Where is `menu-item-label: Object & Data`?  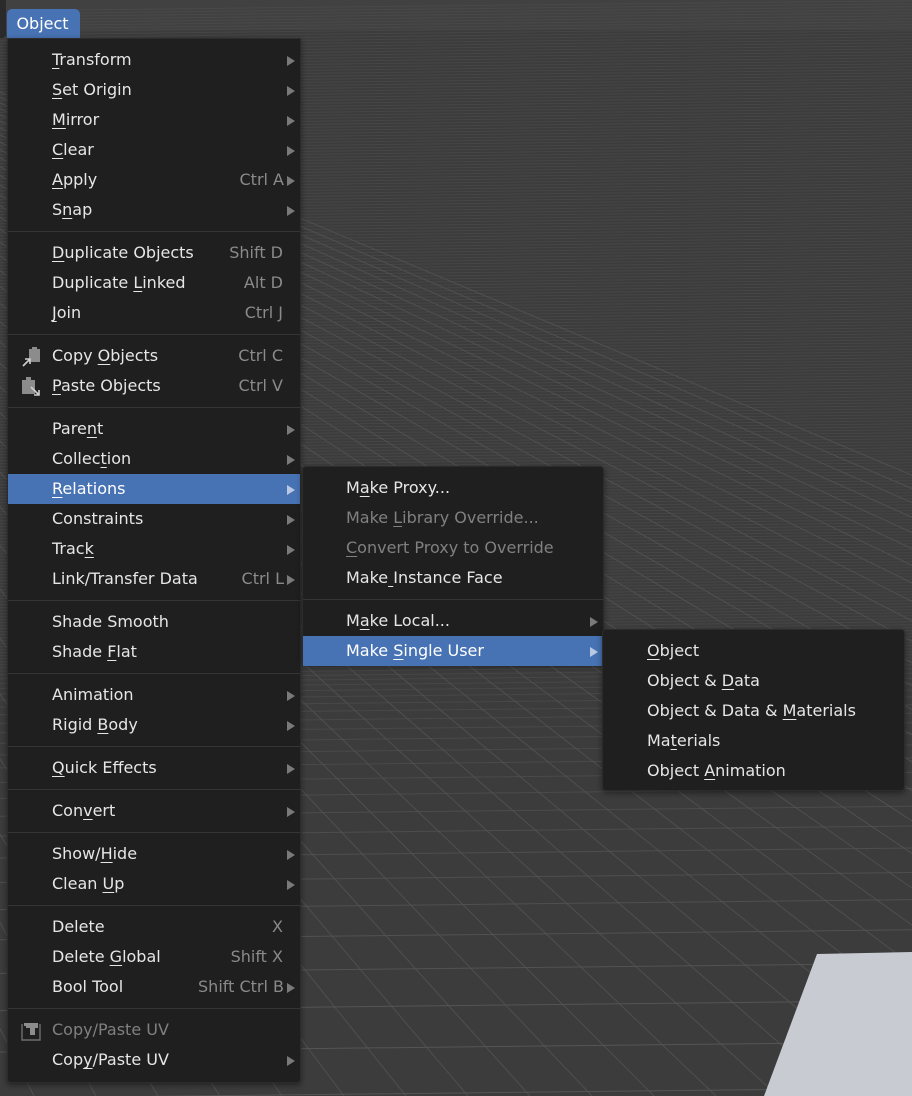 menu-item-label: Object & Data is located at coordinates (703, 680).